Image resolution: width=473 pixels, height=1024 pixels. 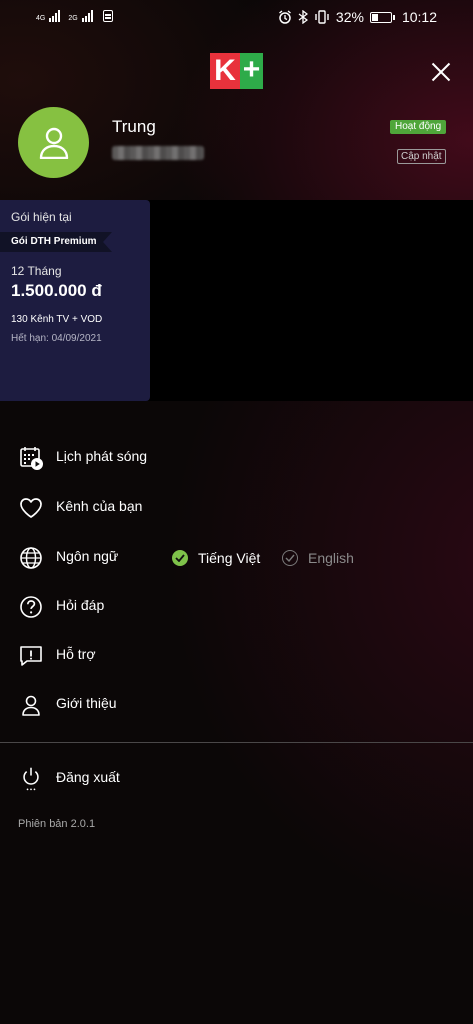 I want to click on close-icon, so click(x=441, y=72).